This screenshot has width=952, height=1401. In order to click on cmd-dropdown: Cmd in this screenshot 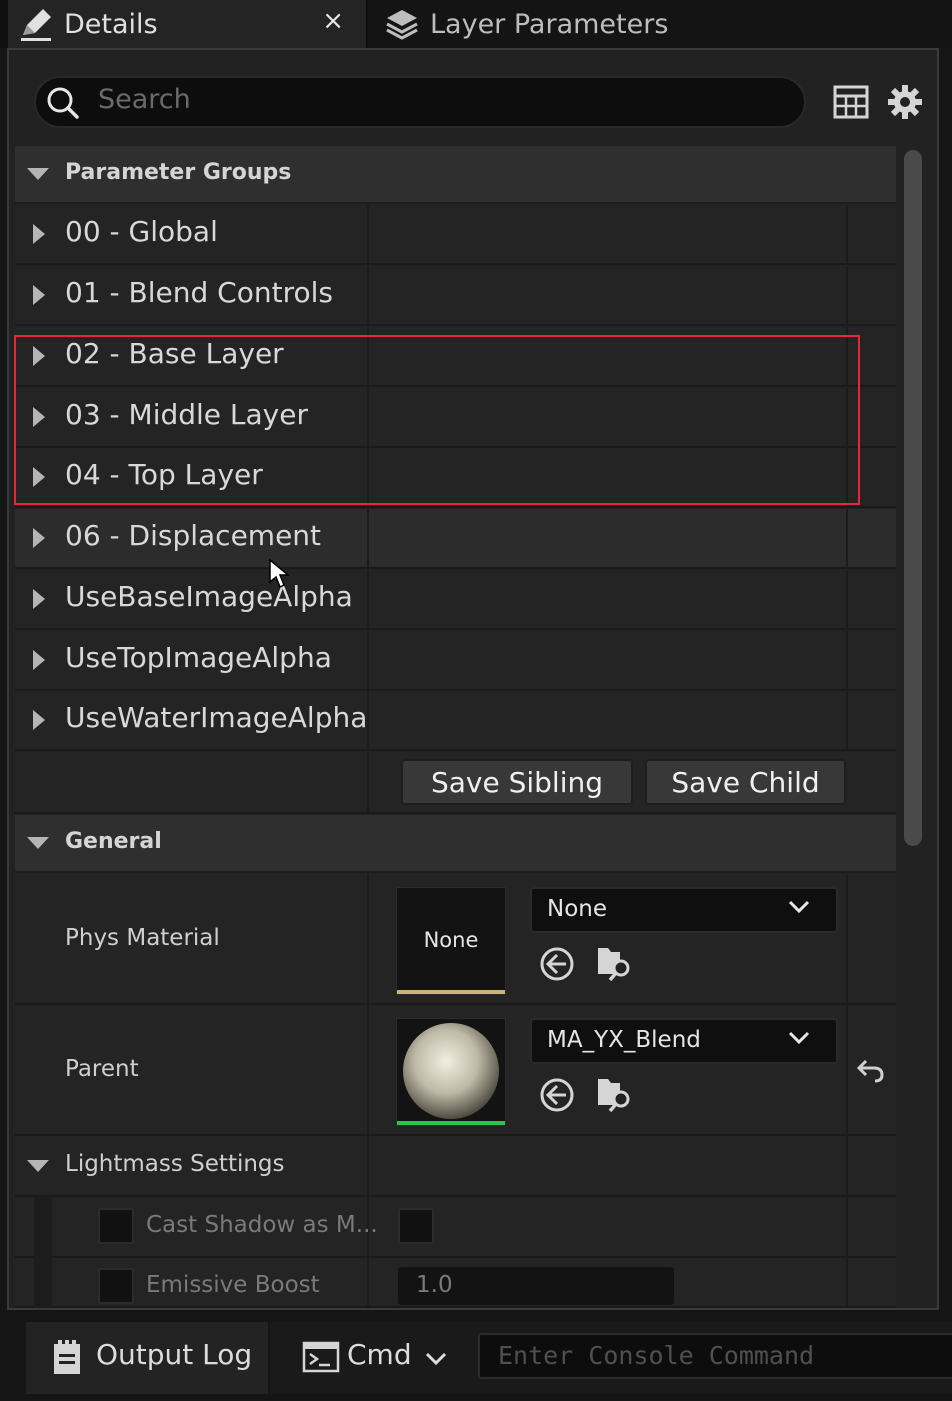, I will do `click(380, 1357)`.